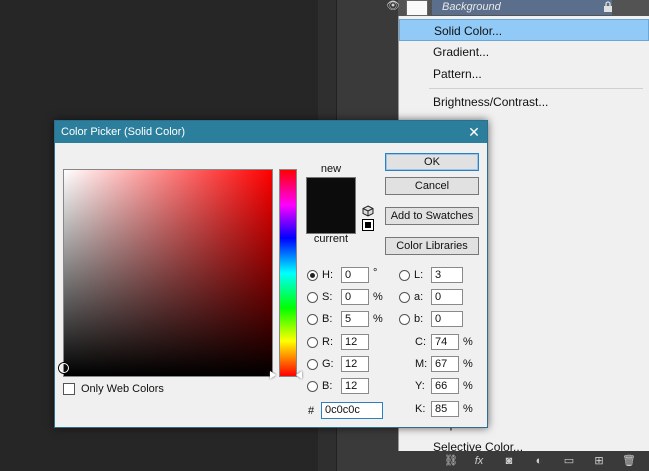 This screenshot has height=471, width=649. What do you see at coordinates (404, 297) in the screenshot?
I see `radio-a-channel` at bounding box center [404, 297].